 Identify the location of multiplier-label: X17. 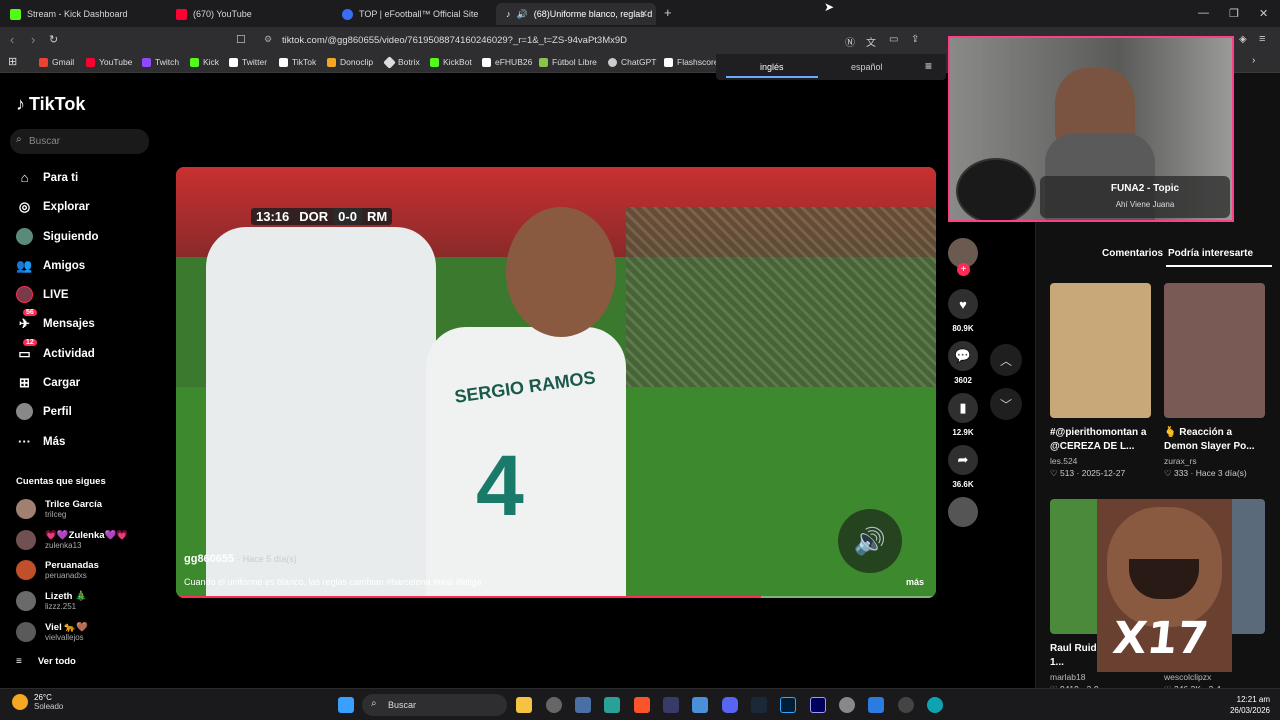
(1160, 638).